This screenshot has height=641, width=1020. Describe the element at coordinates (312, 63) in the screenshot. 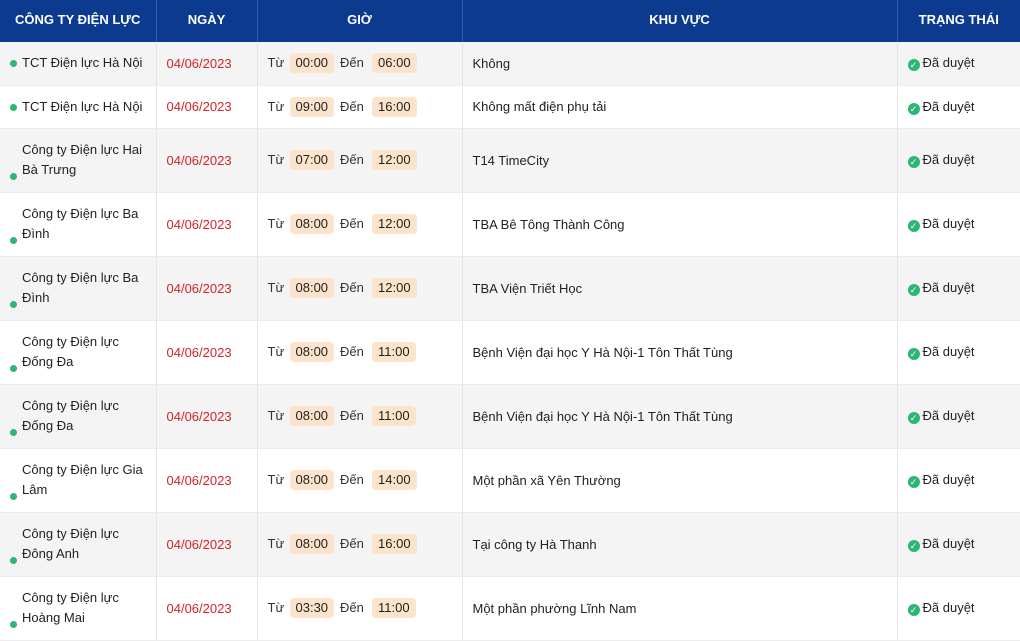

I see `from-time-badge: 00:00` at that location.